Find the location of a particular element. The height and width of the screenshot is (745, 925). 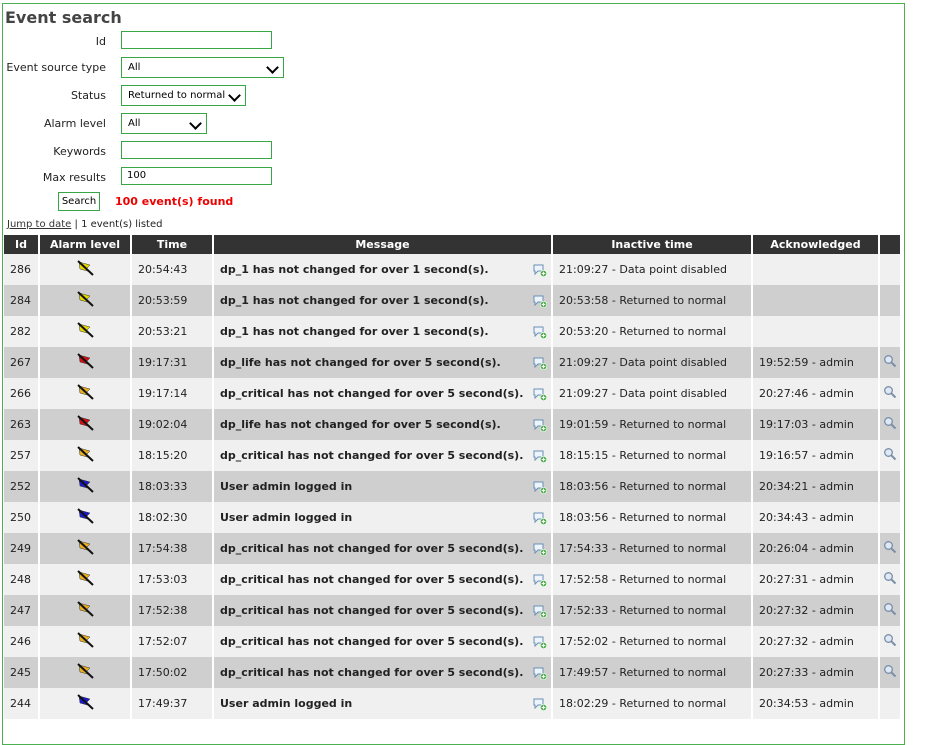

inactive-time: 18:02:29 - Returned to normal is located at coordinates (652, 703).